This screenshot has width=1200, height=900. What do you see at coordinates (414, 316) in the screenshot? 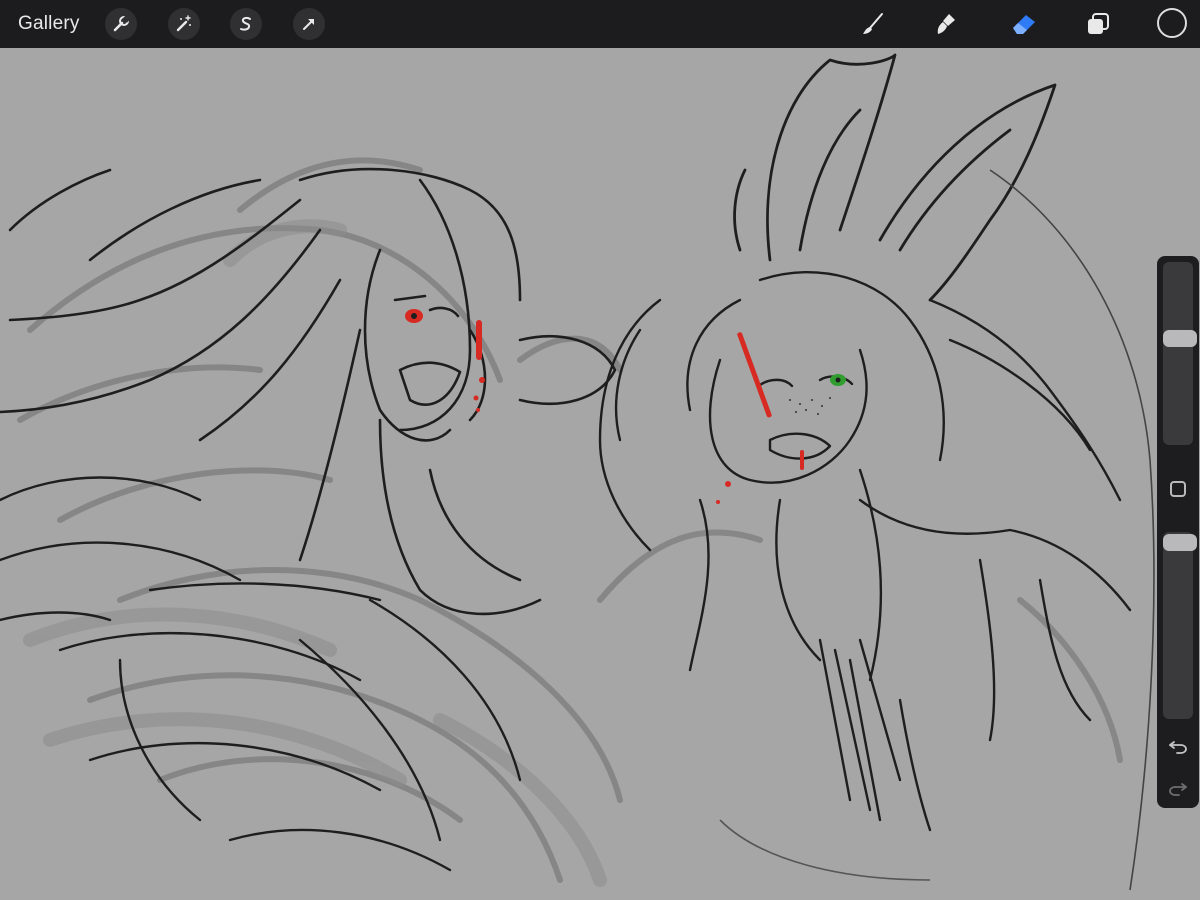
I see `red-eye-detail` at bounding box center [414, 316].